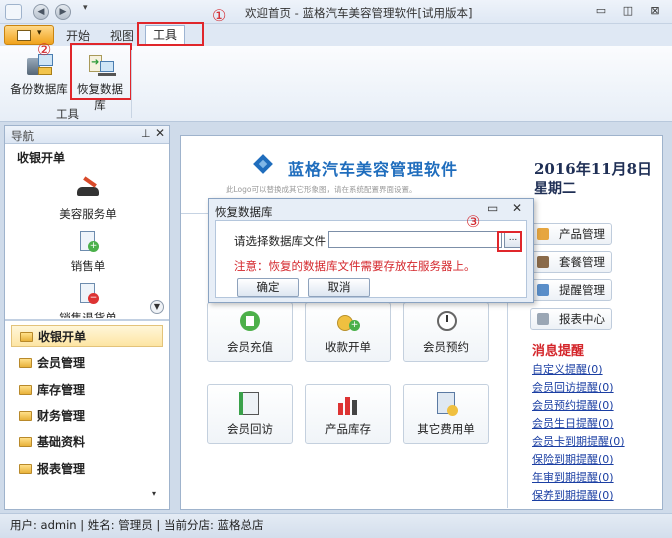  What do you see at coordinates (87, 442) in the screenshot?
I see `nav-category-basic-data: 基础资料` at bounding box center [87, 442].